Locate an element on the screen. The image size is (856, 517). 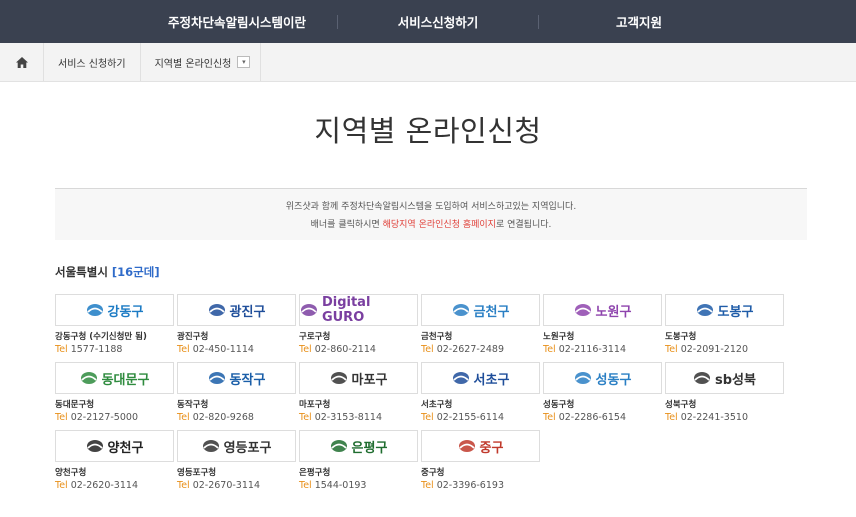
district-banner: 성동구 is located at coordinates (602, 378).